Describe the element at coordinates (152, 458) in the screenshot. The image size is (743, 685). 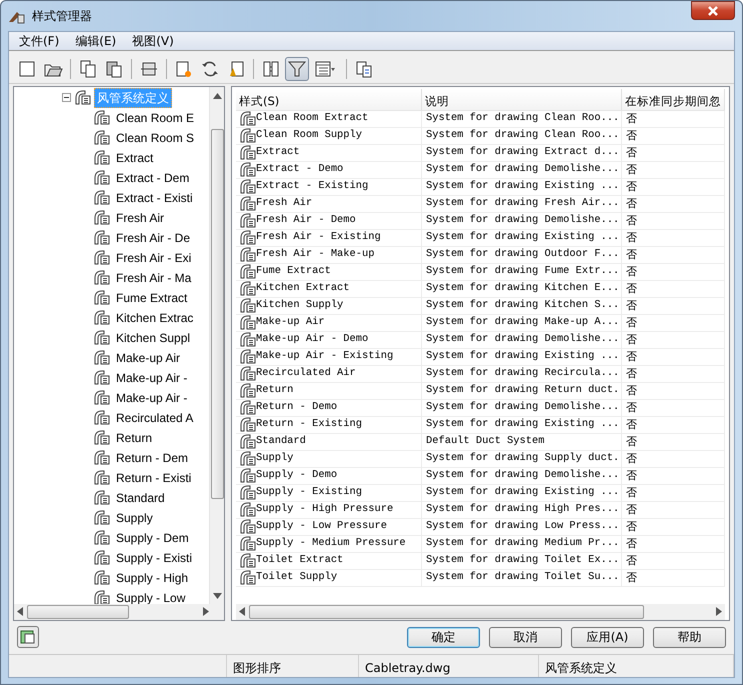
I see `tree-item: Return - Dem` at that location.